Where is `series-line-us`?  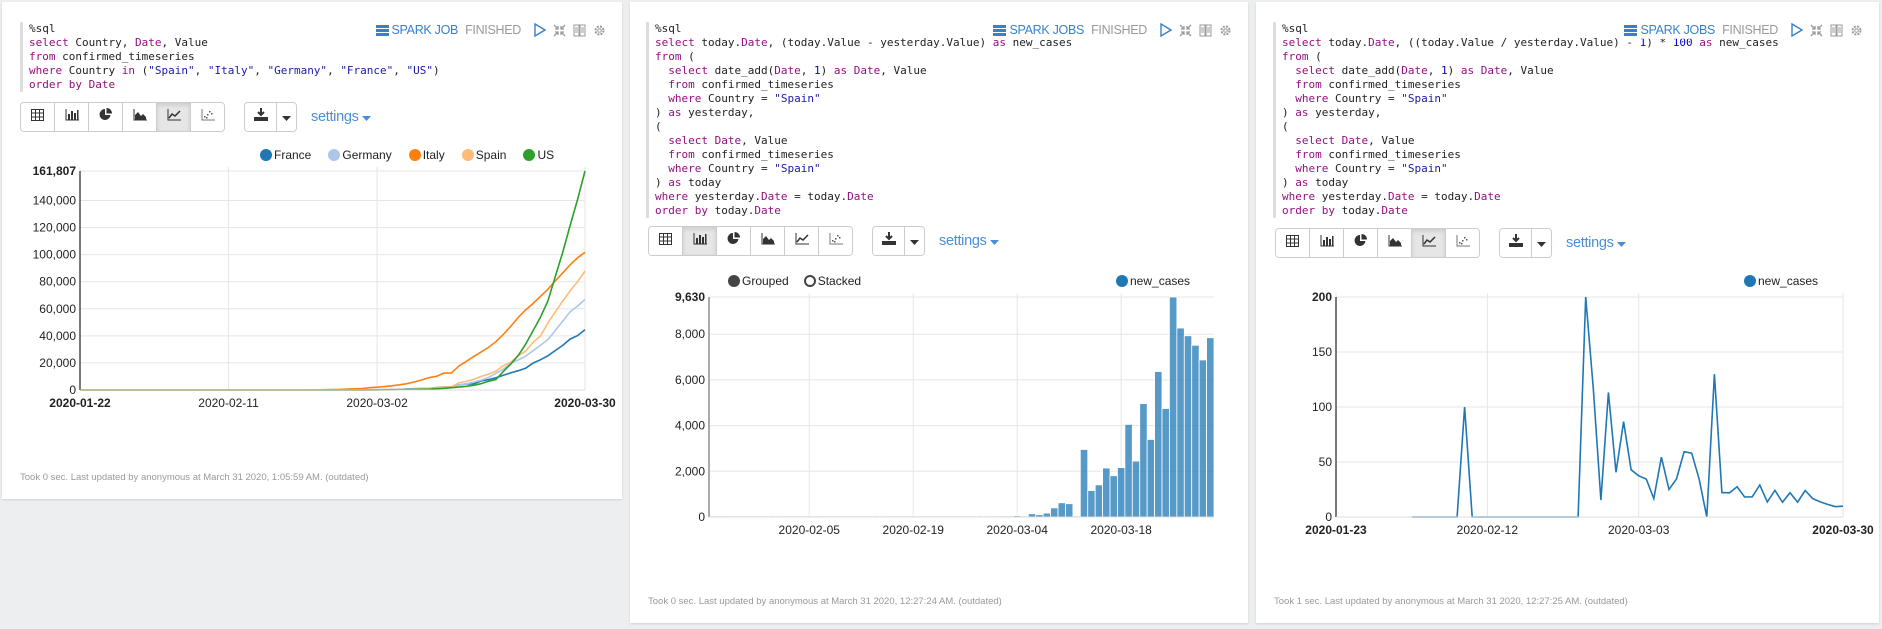 series-line-us is located at coordinates (333, 280).